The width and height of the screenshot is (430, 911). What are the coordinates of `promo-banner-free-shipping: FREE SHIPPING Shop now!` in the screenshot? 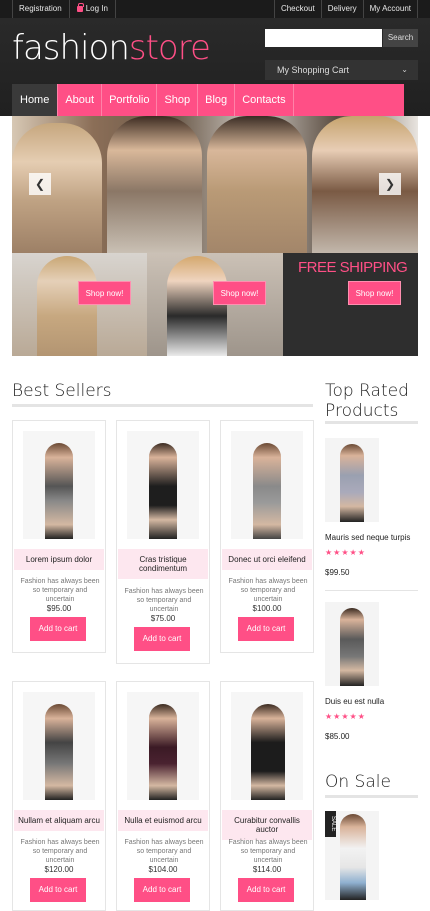 It's located at (350, 304).